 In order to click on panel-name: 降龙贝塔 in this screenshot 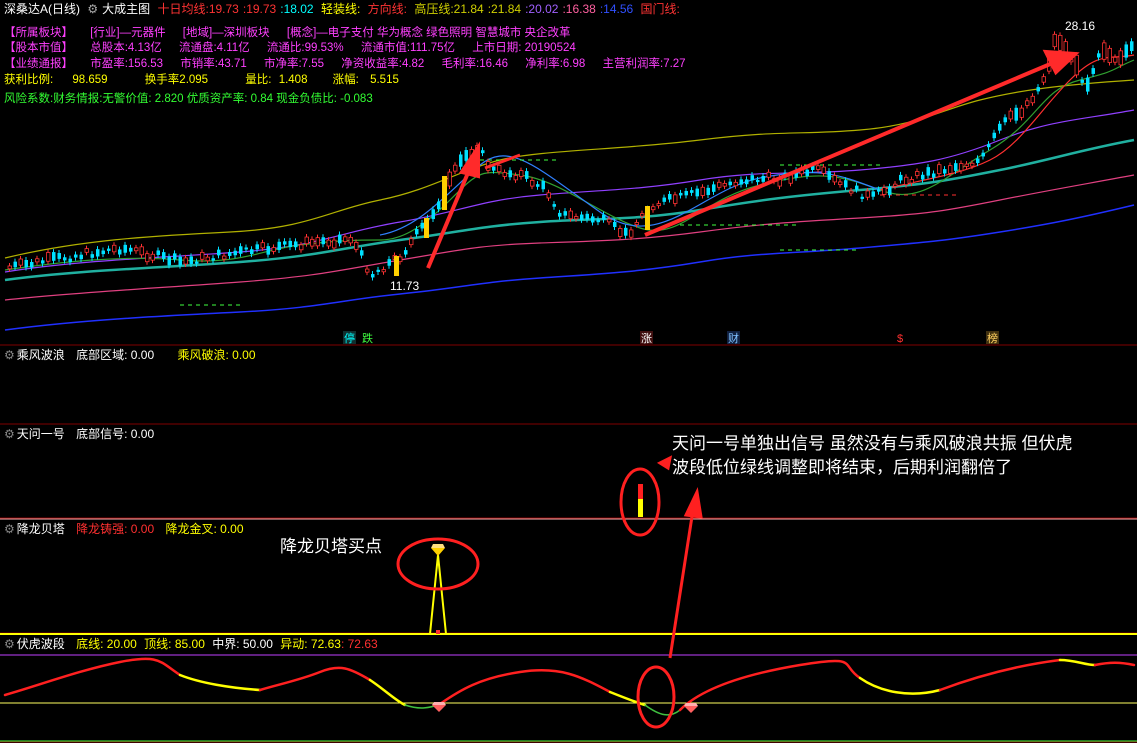, I will do `click(40, 529)`.